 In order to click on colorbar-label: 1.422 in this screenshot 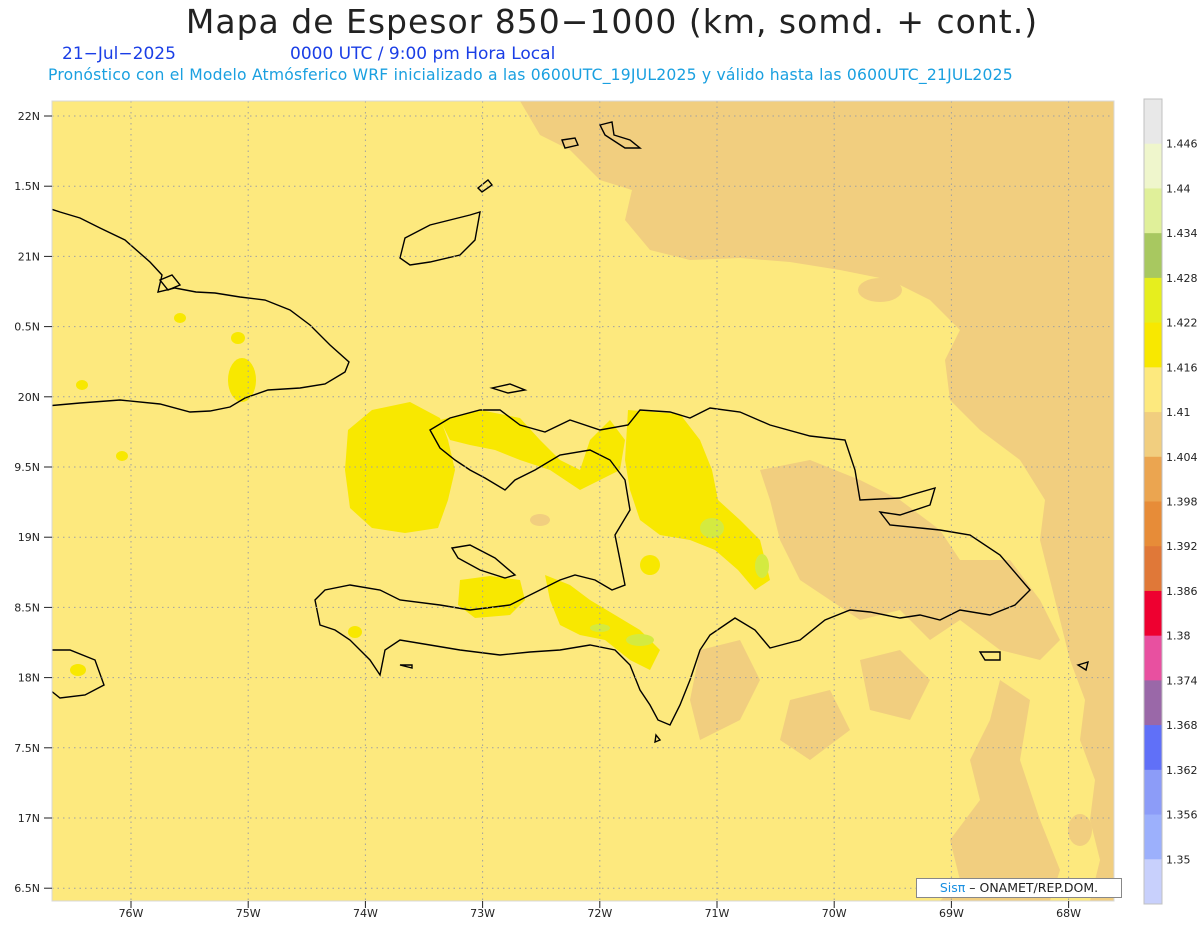, I will do `click(1182, 323)`.